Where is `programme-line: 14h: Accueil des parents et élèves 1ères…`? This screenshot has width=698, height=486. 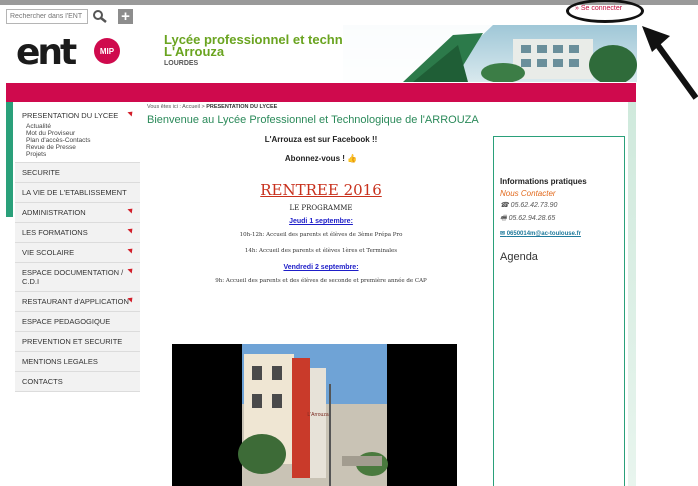
programme-line: 14h: Accueil des parents et élèves 1ères… is located at coordinates (321, 251).